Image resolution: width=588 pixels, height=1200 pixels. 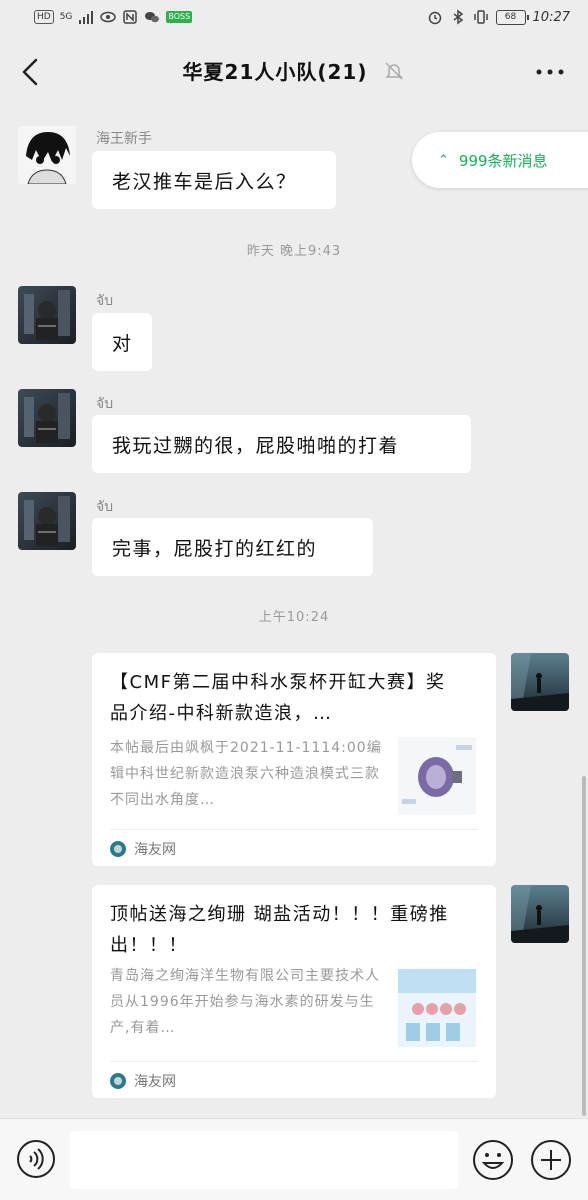 I want to click on hd-indicator: HD, so click(x=44, y=17).